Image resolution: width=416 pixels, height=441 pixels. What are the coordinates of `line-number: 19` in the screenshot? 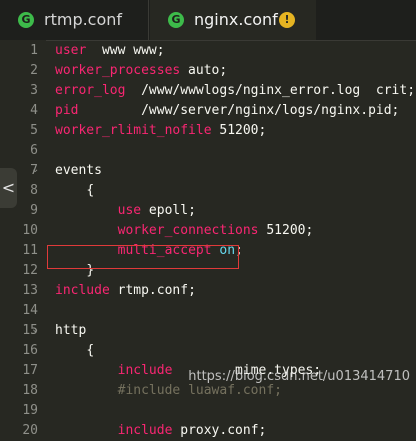 It's located at (30, 410).